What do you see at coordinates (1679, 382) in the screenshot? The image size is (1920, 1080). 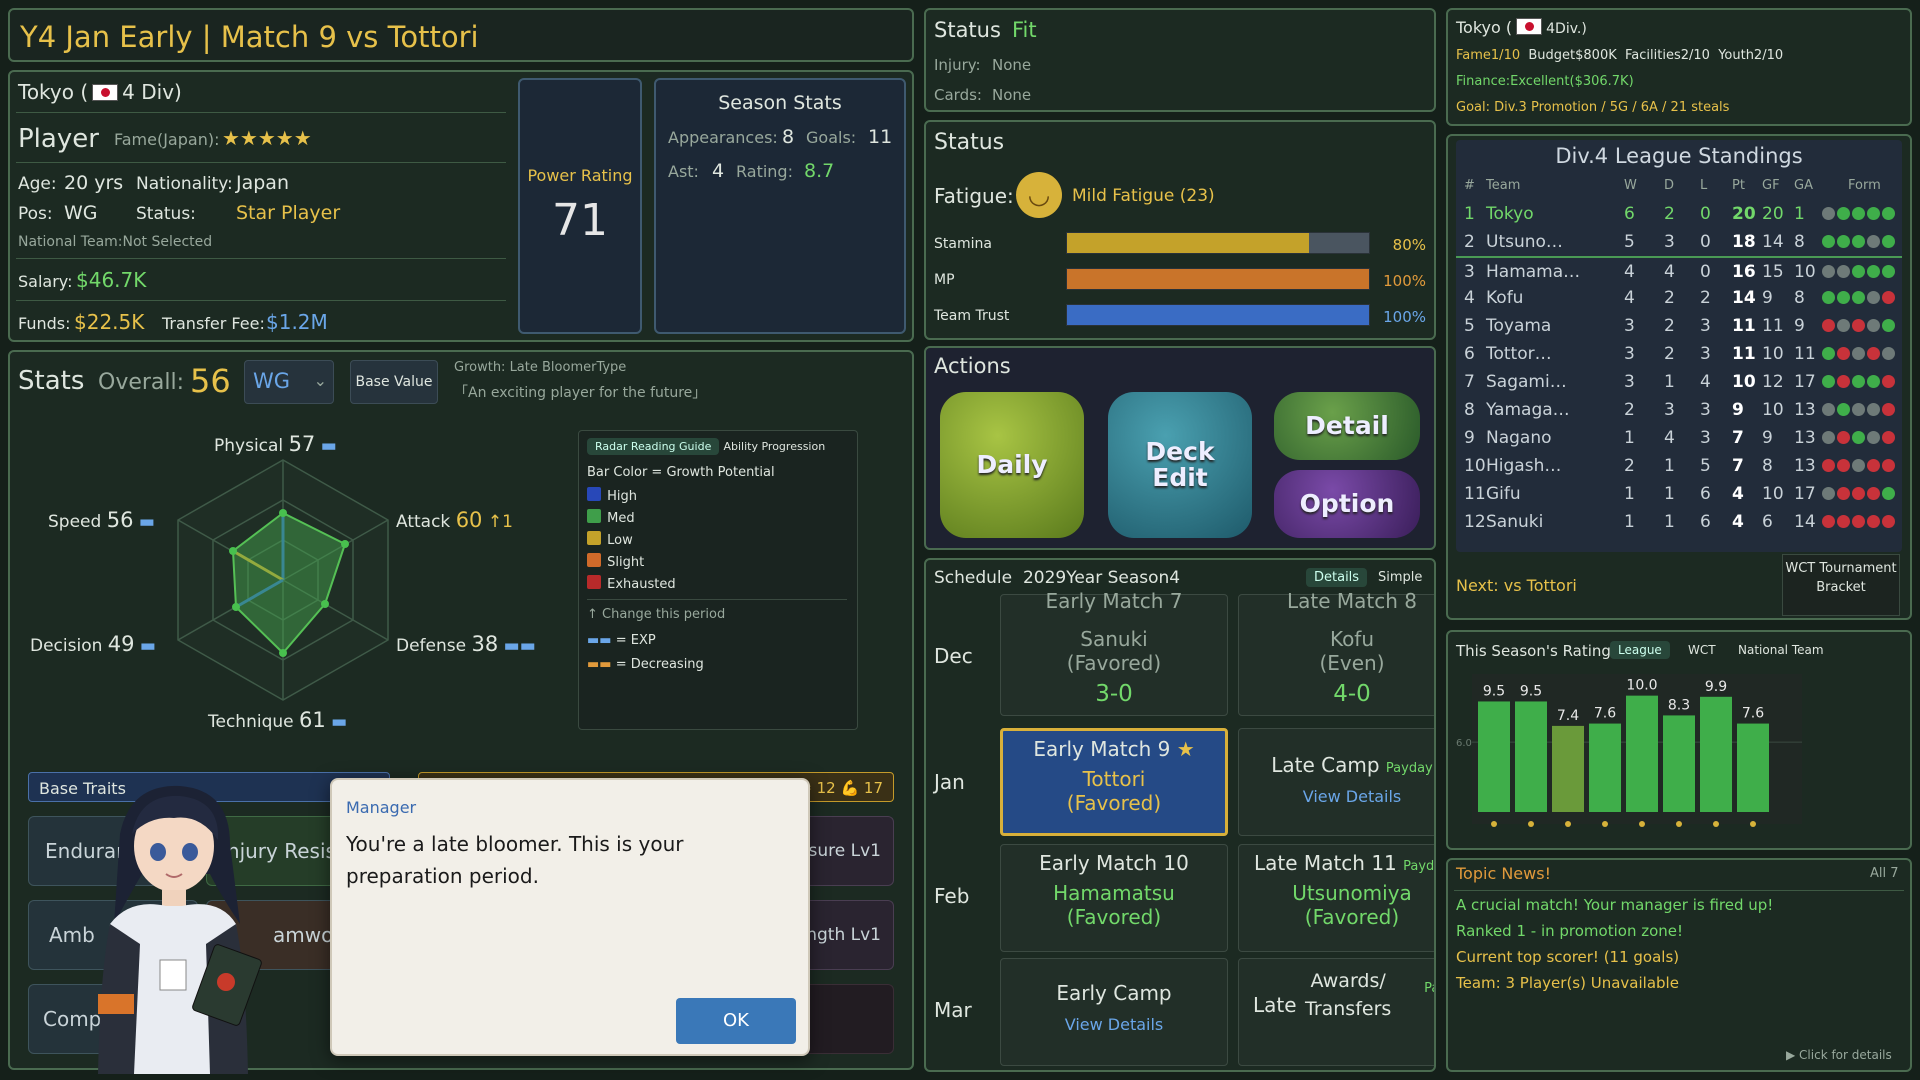 I see `table-row: 7 Sagami… 3 1 4 10 12 17` at bounding box center [1679, 382].